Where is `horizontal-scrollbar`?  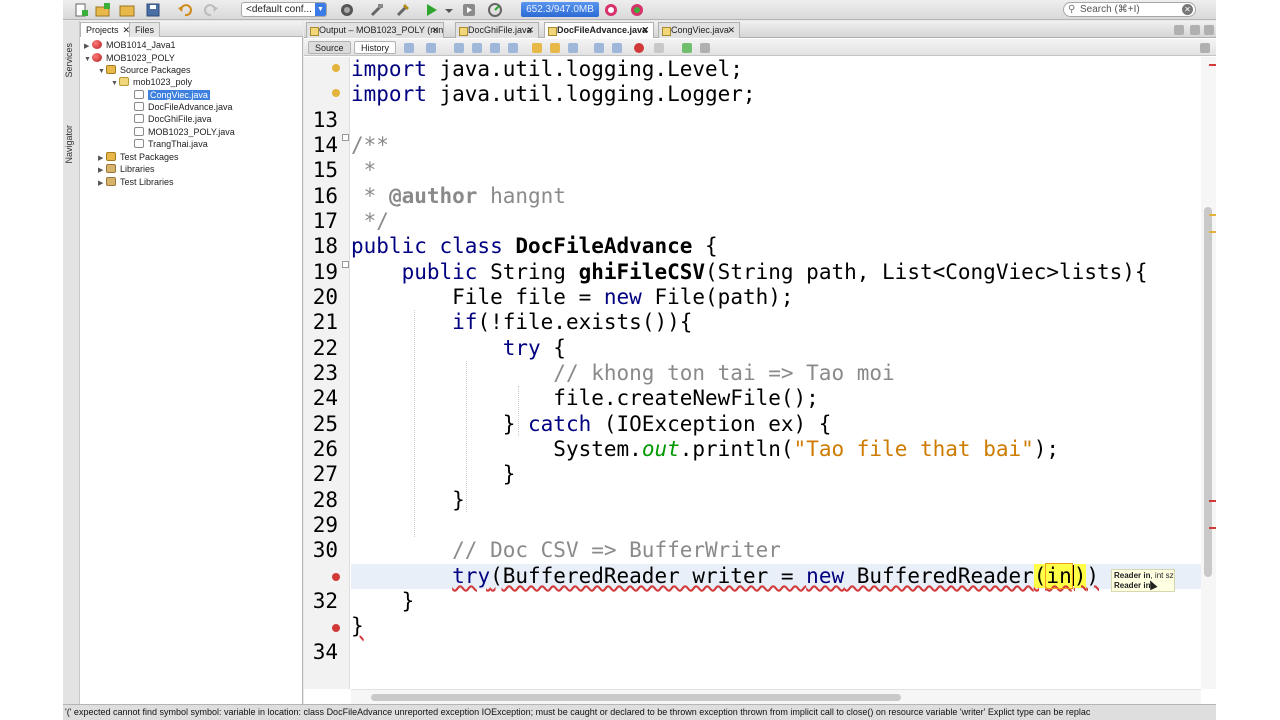
horizontal-scrollbar is located at coordinates (776, 696).